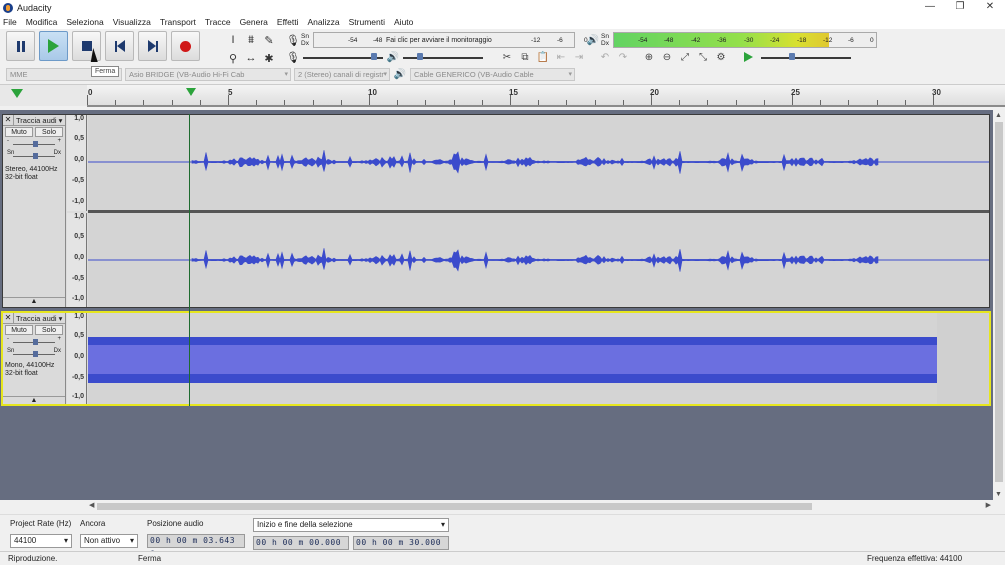  What do you see at coordinates (999, 302) in the screenshot?
I see `vertical-scroll-thumb` at bounding box center [999, 302].